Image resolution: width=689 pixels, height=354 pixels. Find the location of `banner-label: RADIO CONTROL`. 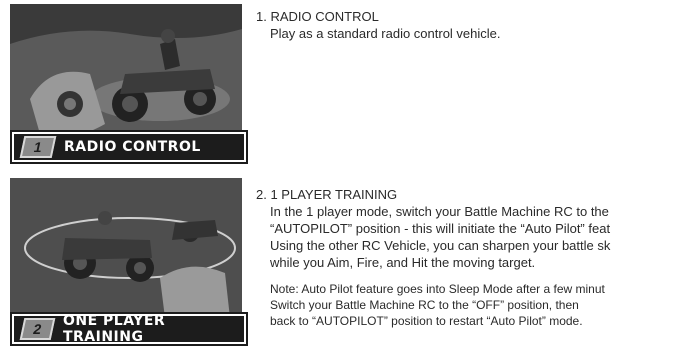

banner-label: RADIO CONTROL is located at coordinates (132, 147).